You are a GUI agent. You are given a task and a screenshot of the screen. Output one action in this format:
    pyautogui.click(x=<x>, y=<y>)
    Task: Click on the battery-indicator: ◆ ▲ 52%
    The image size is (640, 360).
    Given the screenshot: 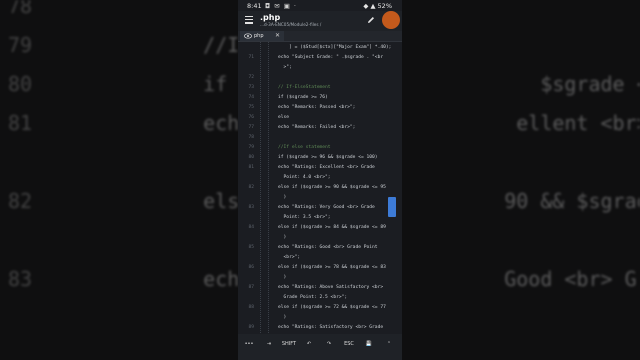 What is the action you would take?
    pyautogui.click(x=377, y=6)
    